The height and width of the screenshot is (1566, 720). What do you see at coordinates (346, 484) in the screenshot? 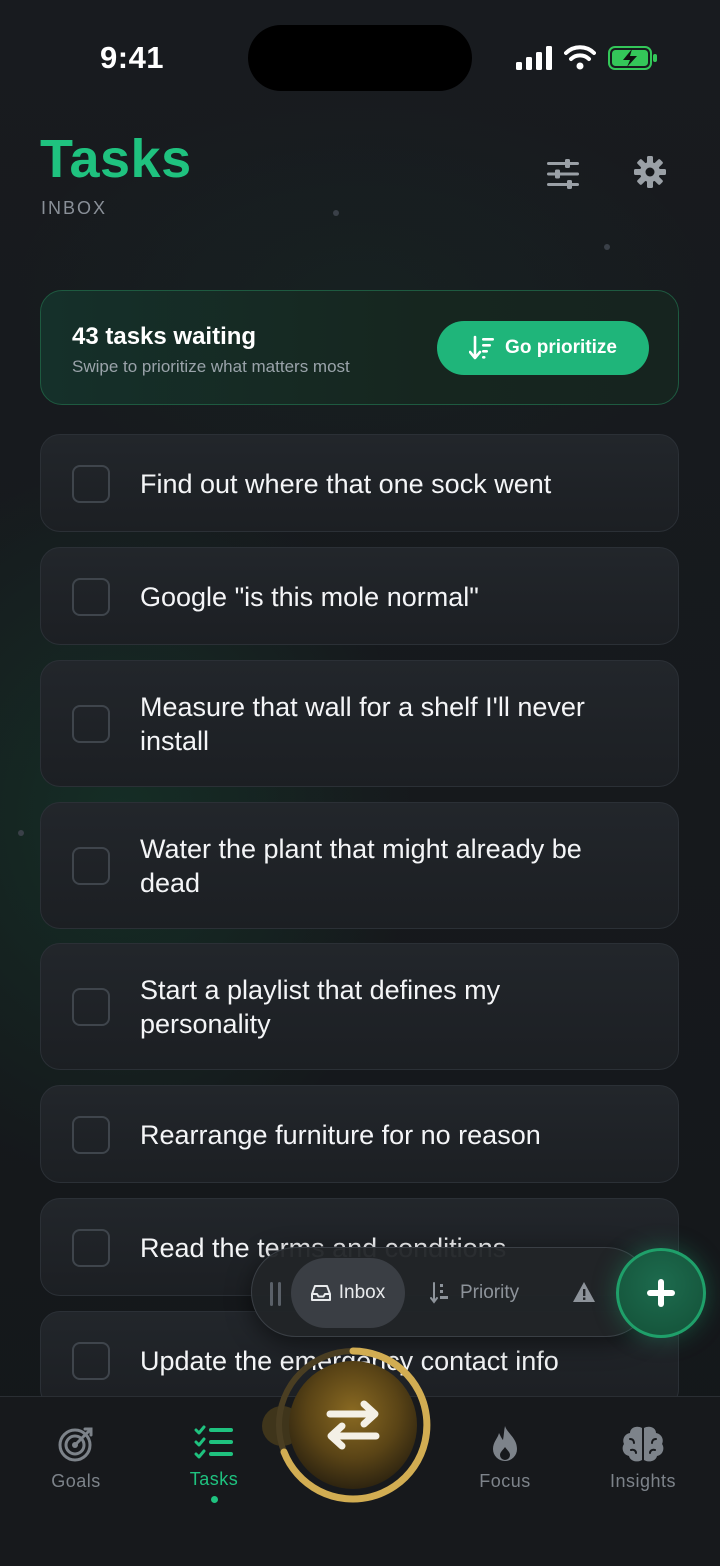
I see `task-text: Find out where that one sock went` at bounding box center [346, 484].